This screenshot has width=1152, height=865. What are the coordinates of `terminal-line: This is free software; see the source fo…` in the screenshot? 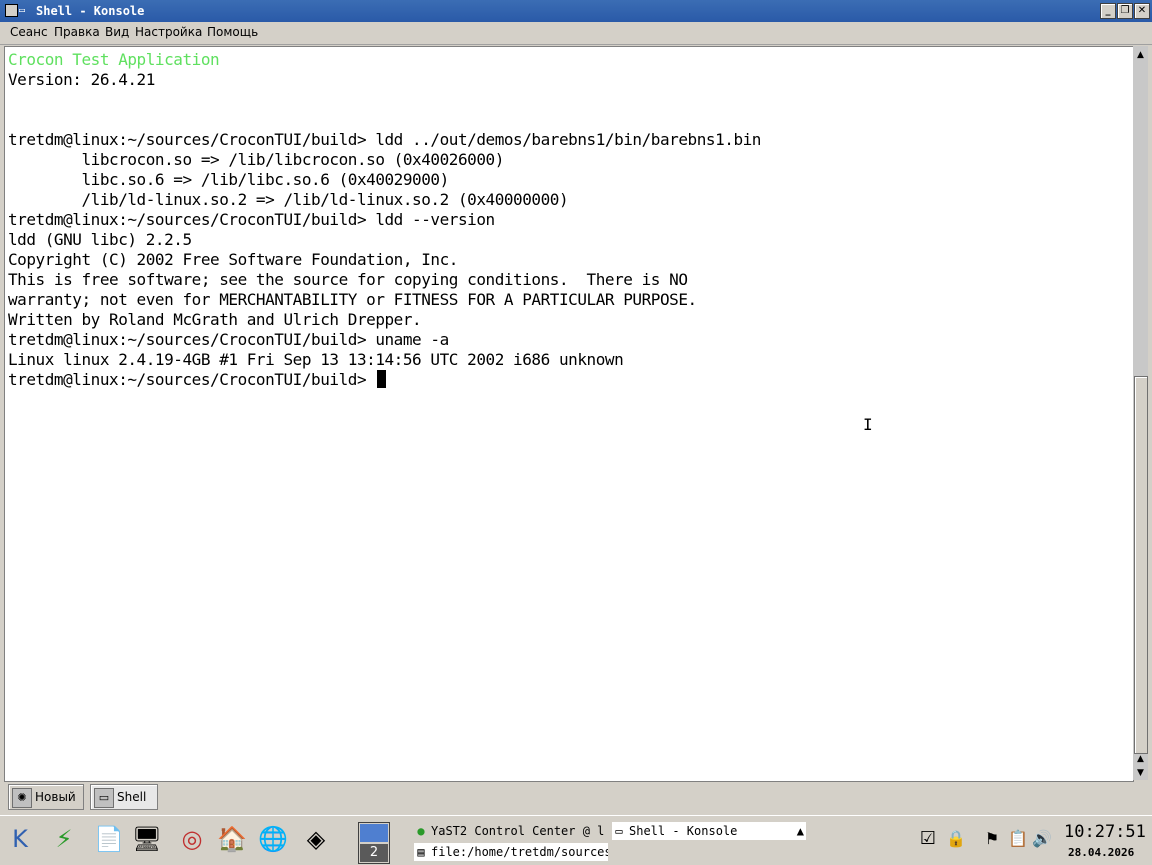 It's located at (348, 279).